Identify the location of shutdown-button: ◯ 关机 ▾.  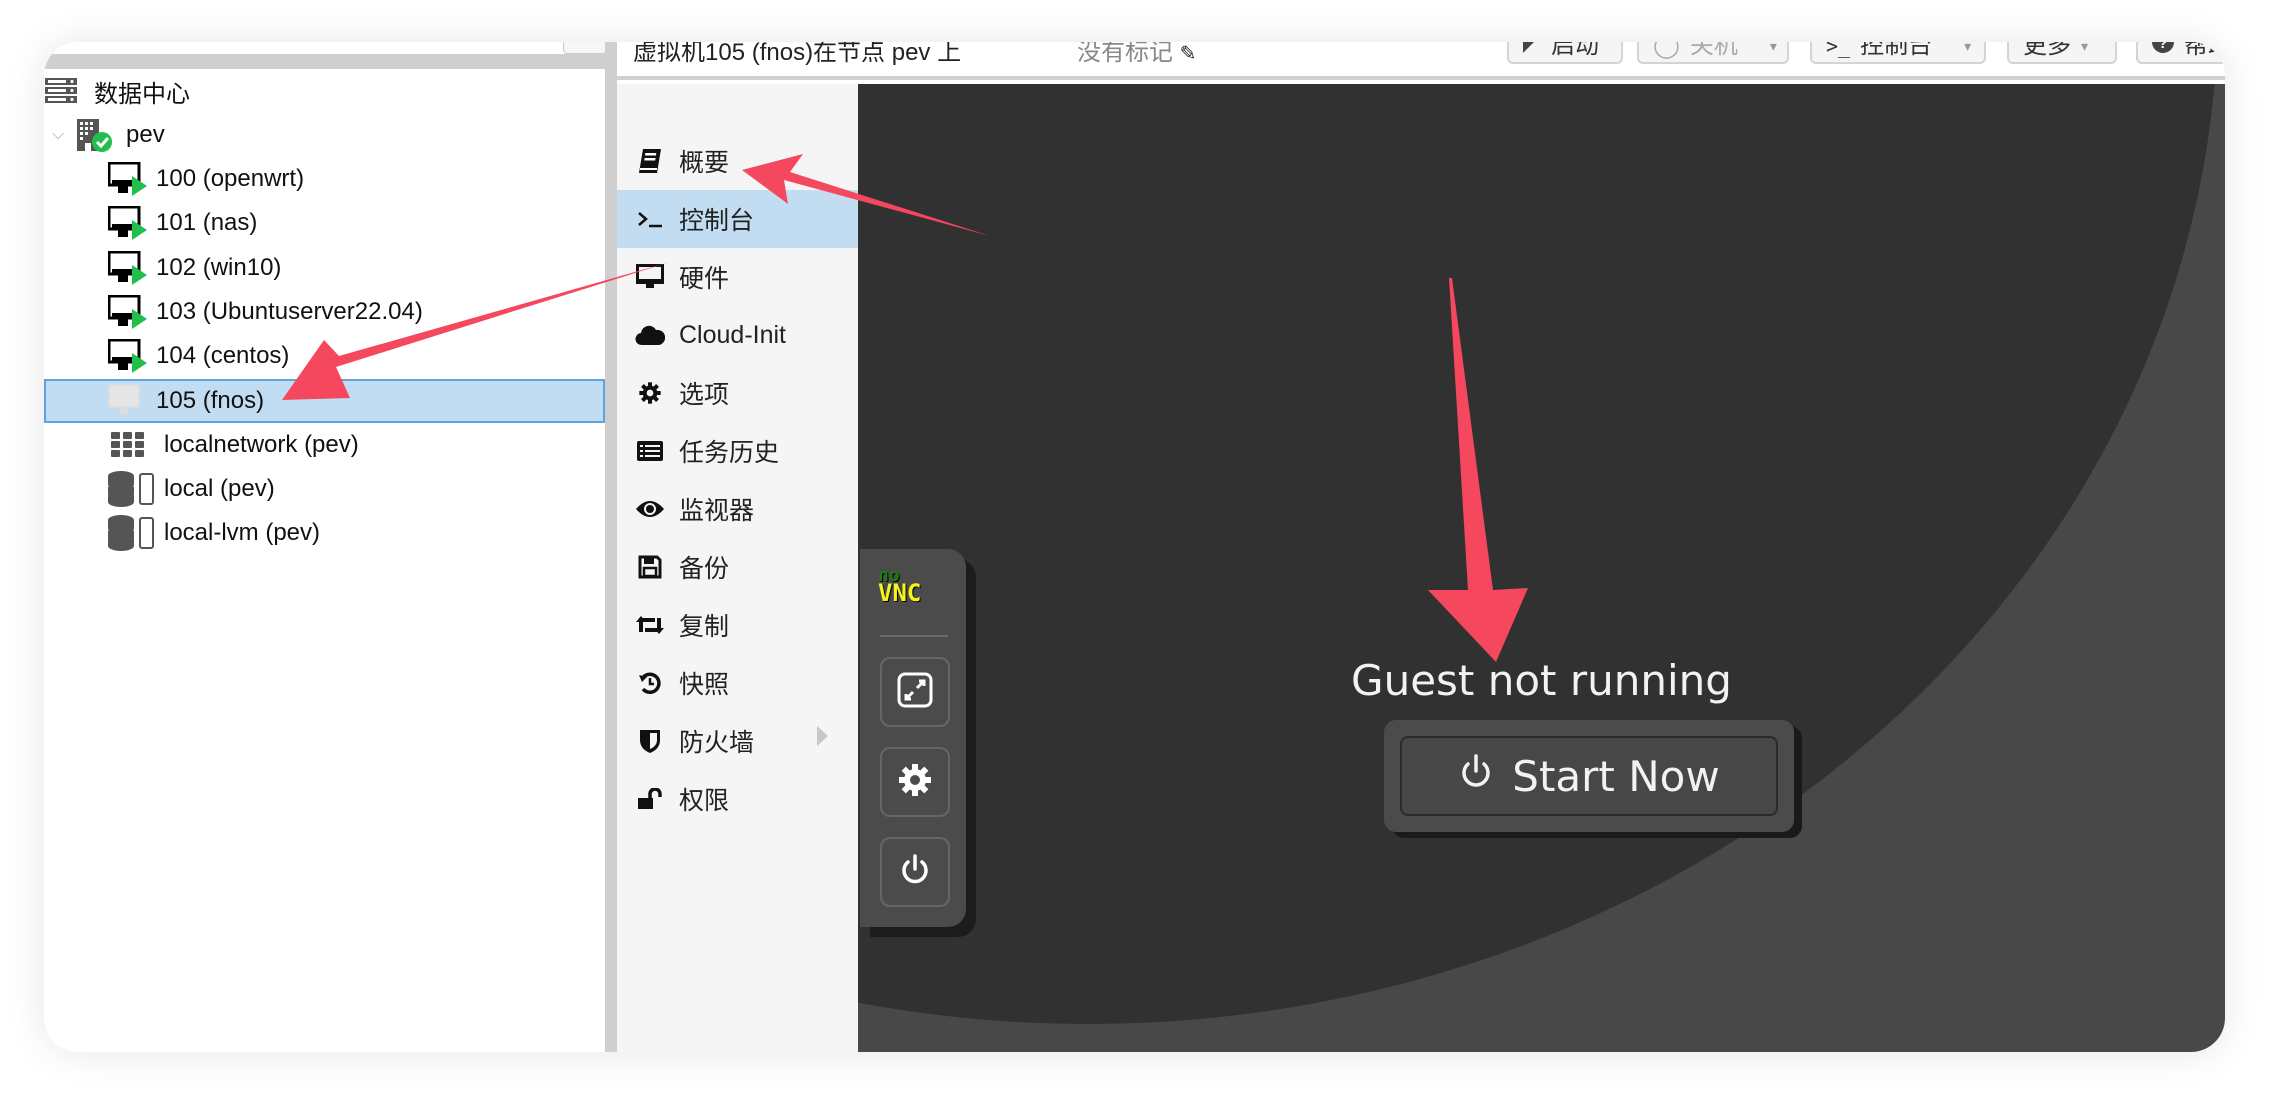
(1713, 53).